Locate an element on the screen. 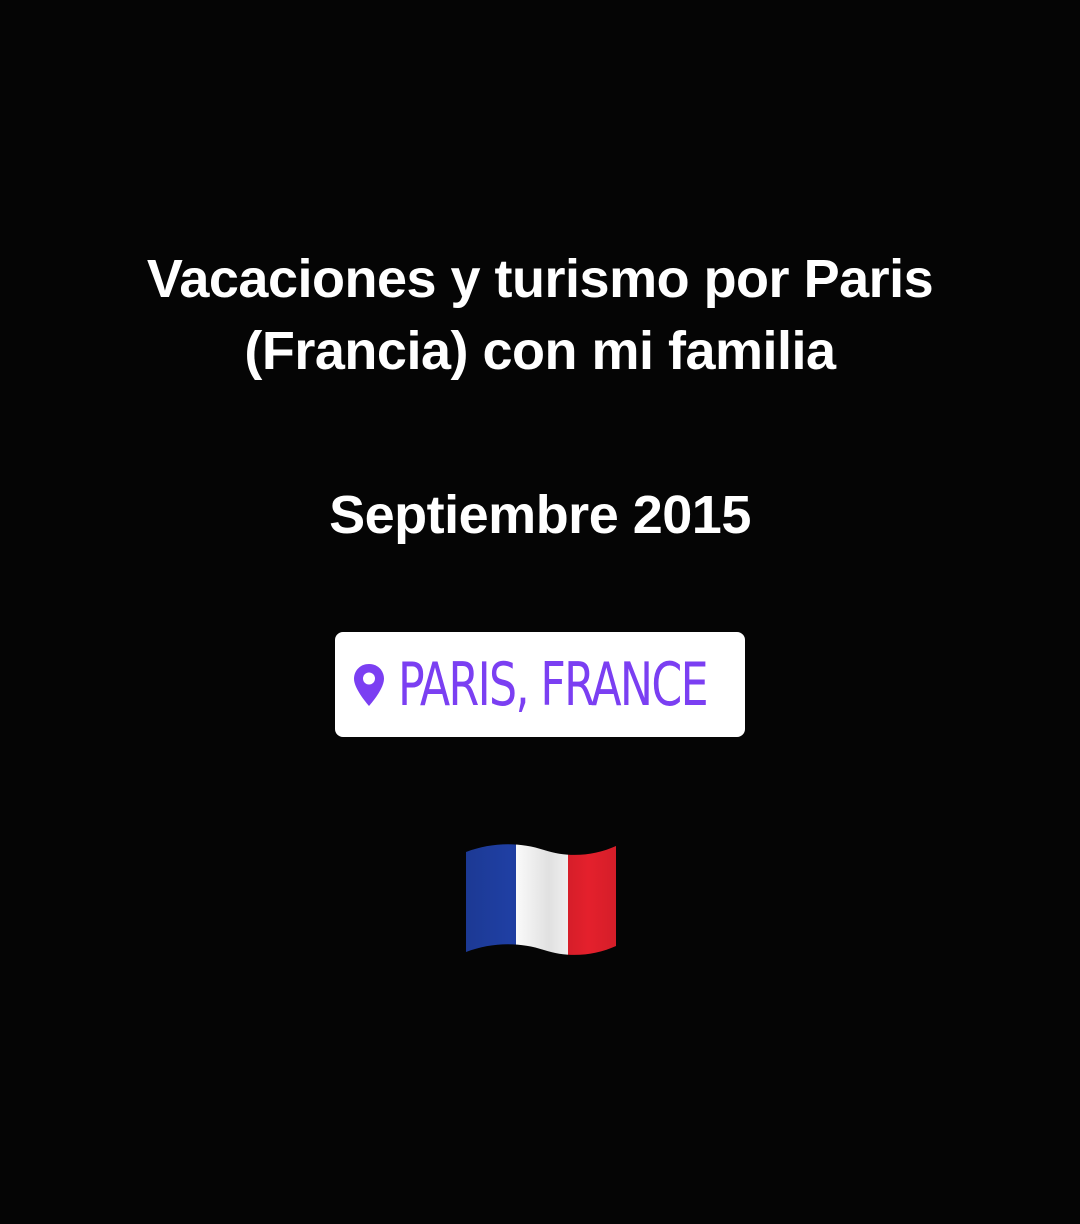 Image resolution: width=1080 pixels, height=1224 pixels. france-flag-icon is located at coordinates (541, 899).